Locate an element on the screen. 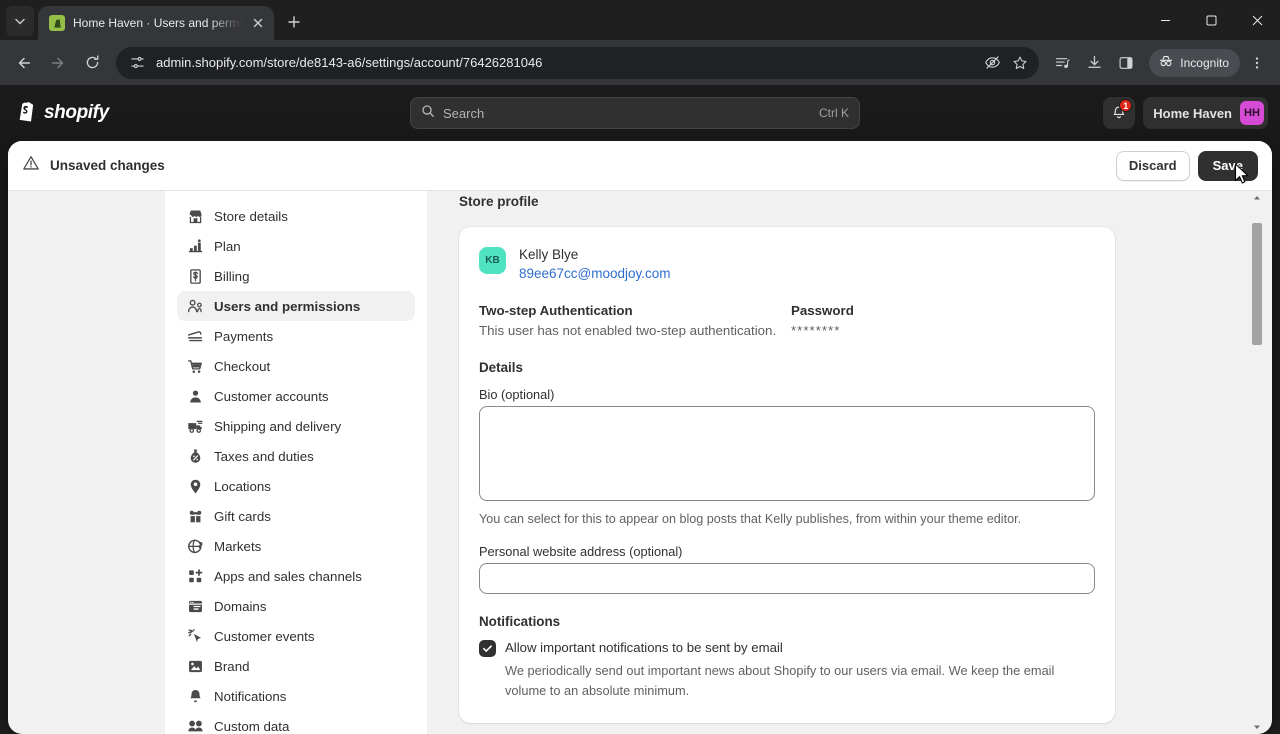 The width and height of the screenshot is (1280, 734). scroll-up-button is located at coordinates (1257, 198).